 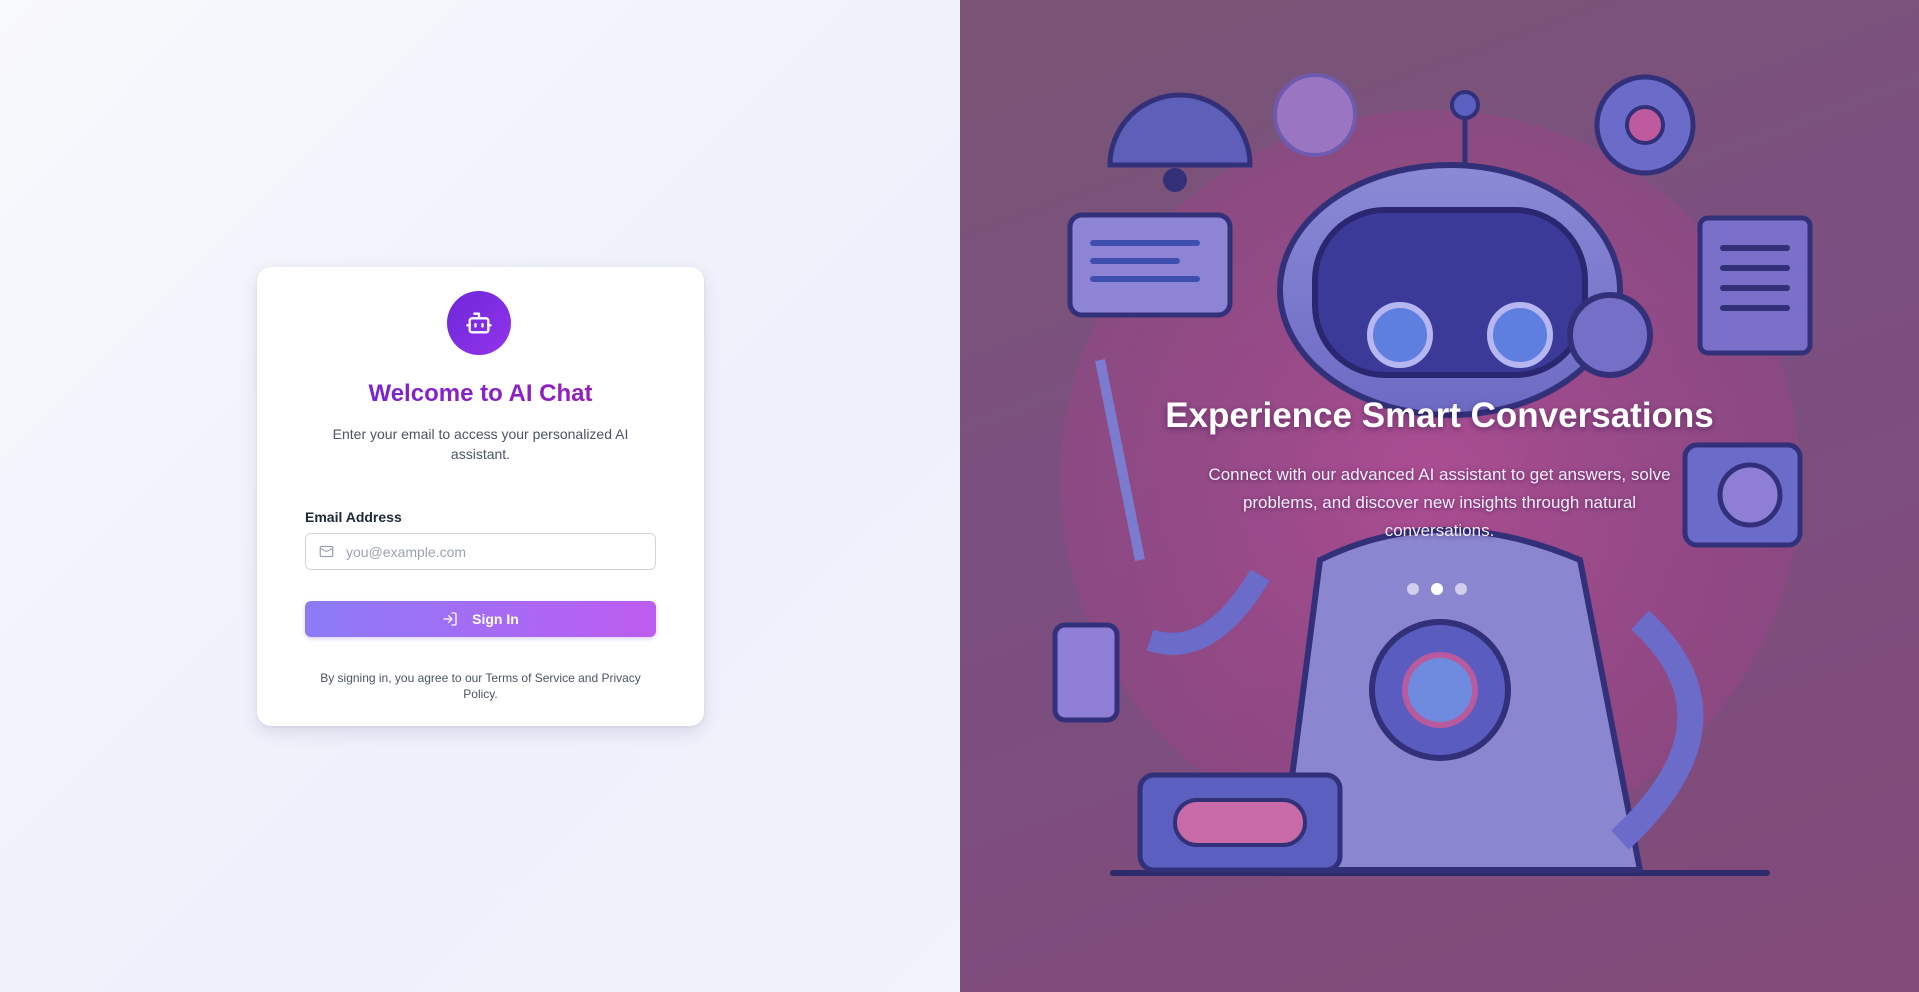 What do you see at coordinates (353, 517) in the screenshot?
I see `email-label: Email Address` at bounding box center [353, 517].